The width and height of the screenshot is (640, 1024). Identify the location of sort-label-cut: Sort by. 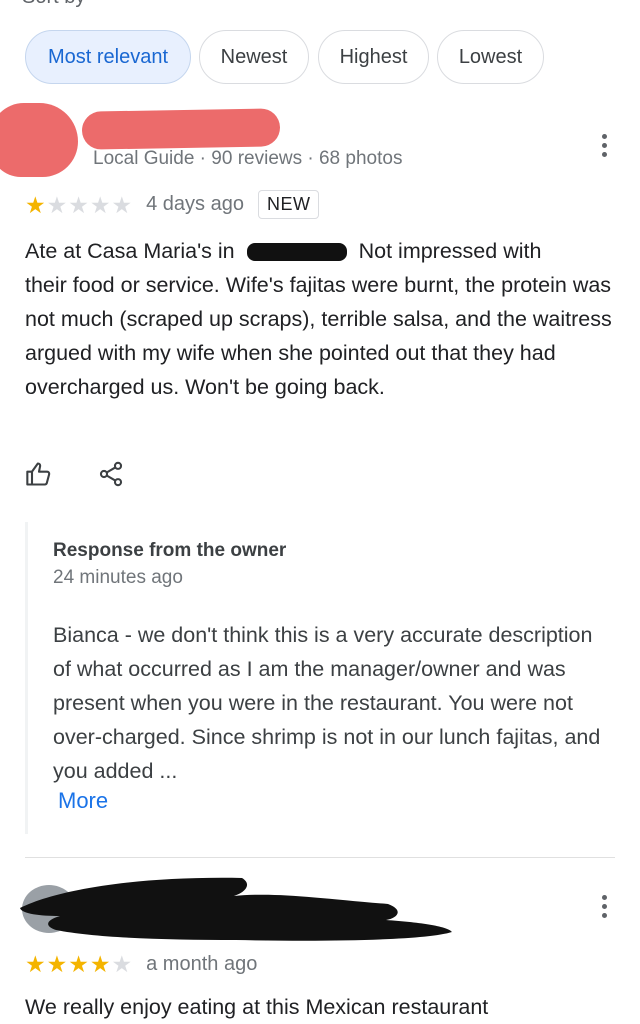
(53, 4).